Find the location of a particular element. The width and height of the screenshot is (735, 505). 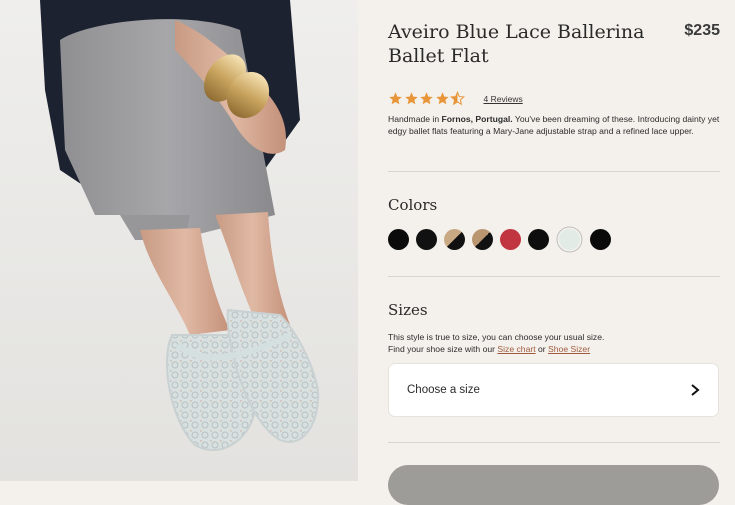

color-swatch-black is located at coordinates (398, 239).